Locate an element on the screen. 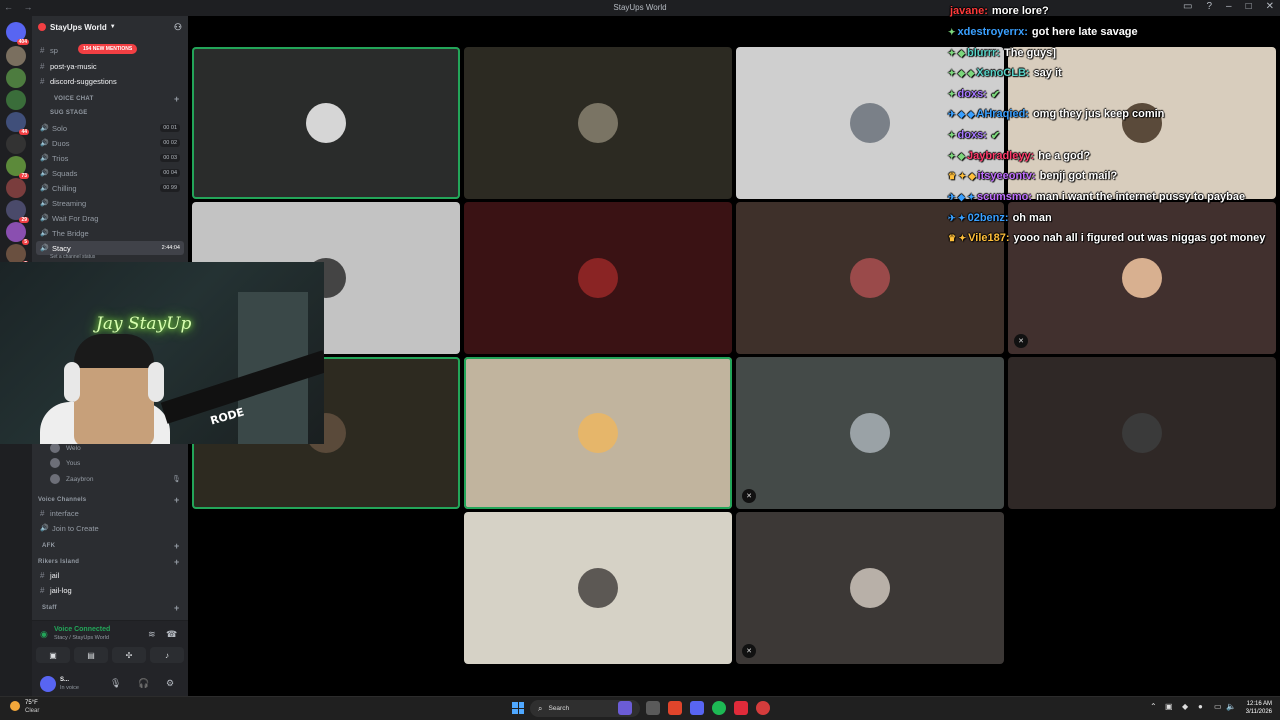 This screenshot has height=720, width=1280. discord-icon is located at coordinates (697, 708).